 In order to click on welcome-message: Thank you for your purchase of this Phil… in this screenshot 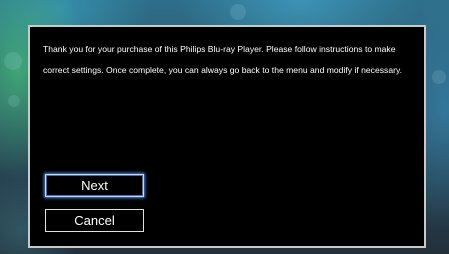, I will do `click(223, 59)`.